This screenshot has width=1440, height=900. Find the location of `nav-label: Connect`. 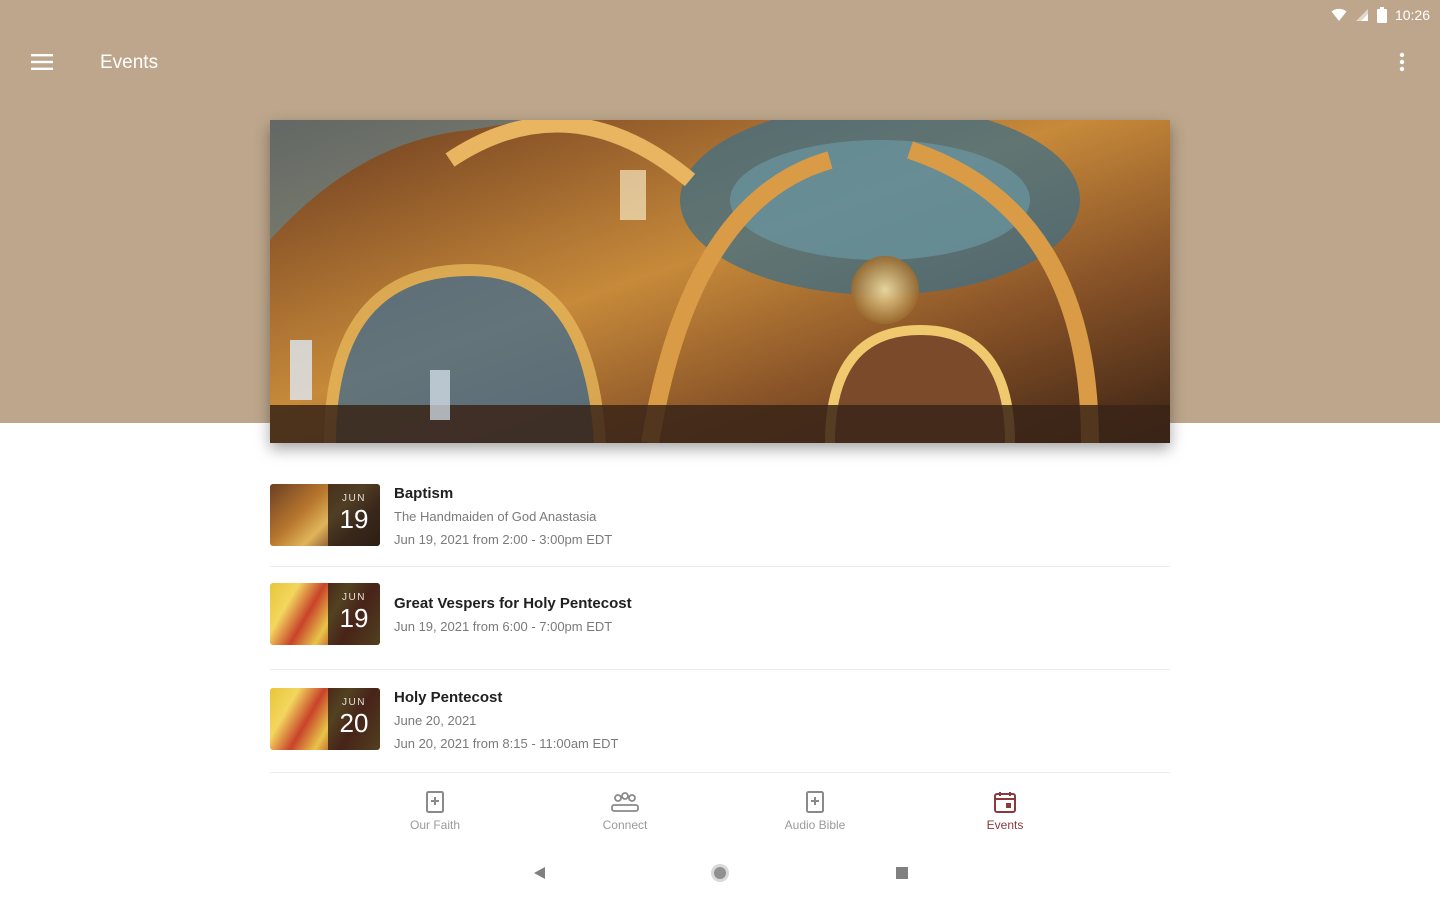

nav-label: Connect is located at coordinates (625, 825).